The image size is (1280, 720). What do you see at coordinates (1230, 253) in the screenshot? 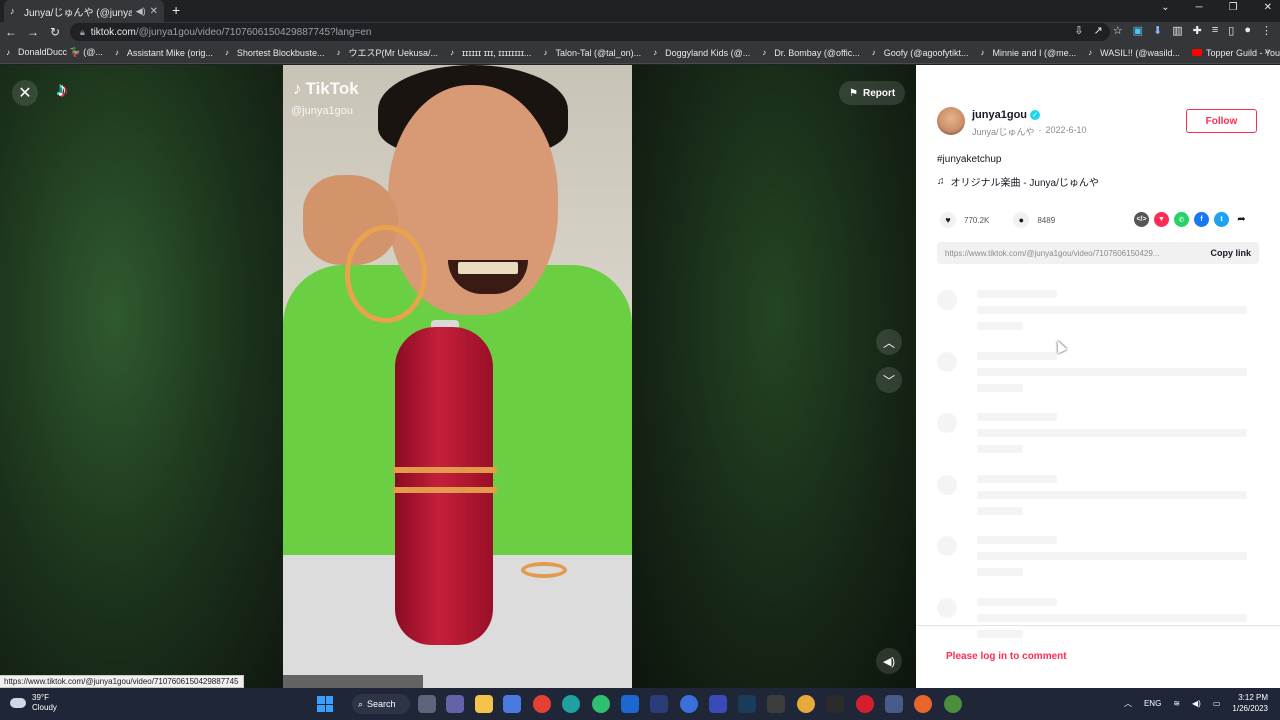
I see `copy-link-button: Copy link` at bounding box center [1230, 253].